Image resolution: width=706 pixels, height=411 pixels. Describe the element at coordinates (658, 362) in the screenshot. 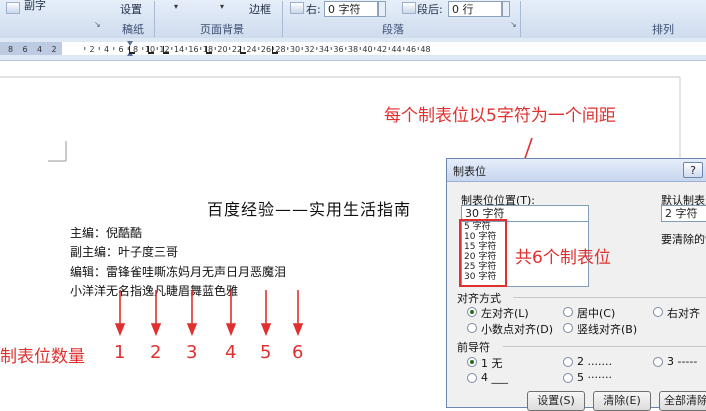

I see `leader-dashes-radio` at that location.